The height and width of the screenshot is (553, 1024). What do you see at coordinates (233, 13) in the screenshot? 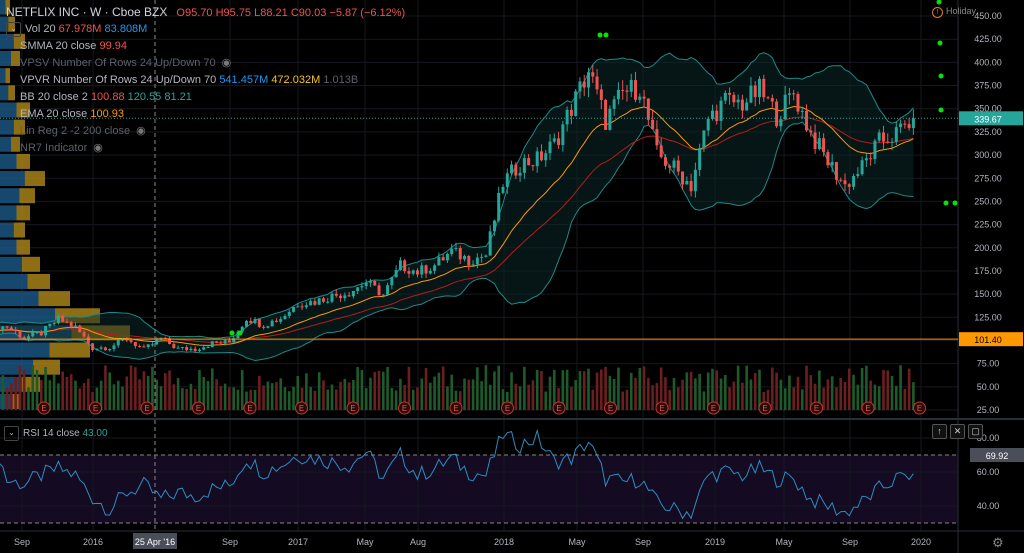
I see `ohlc-high: H95.75` at bounding box center [233, 13].